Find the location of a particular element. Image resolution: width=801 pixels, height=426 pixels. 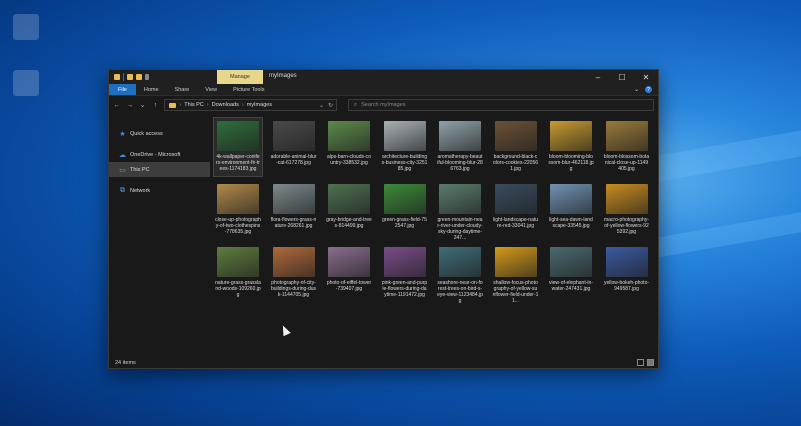

ribbon-tabs: File Home Share View Picture Tools ⌄ ? is located at coordinates (383, 90).